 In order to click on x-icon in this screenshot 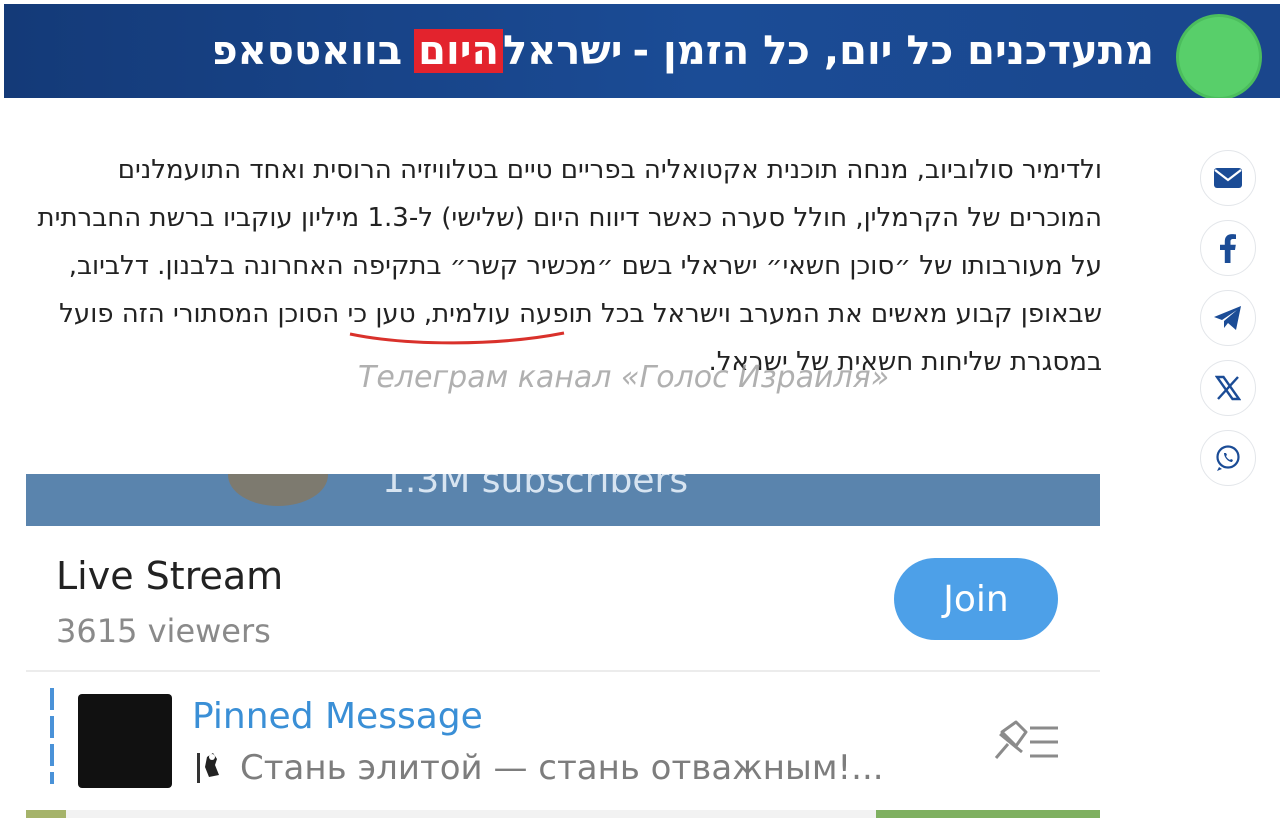, I will do `click(1228, 388)`.